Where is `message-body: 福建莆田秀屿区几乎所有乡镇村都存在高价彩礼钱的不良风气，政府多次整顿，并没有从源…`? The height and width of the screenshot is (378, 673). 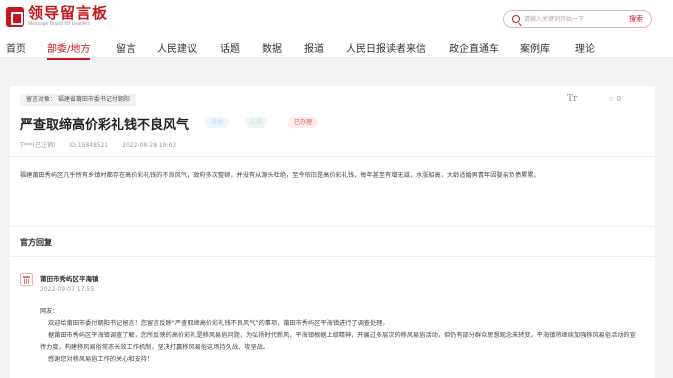
message-body: 福建莆田秀屿区几乎所有乡镇村都存在高价彩礼钱的不良风气，政府多次整顿，并没有从源… is located at coordinates (280, 175).